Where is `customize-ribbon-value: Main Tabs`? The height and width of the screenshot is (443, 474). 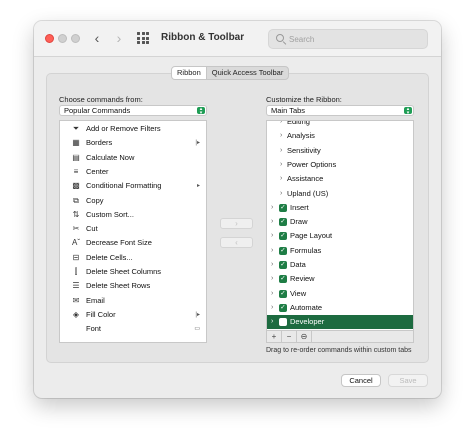
customize-ribbon-value: Main Tabs is located at coordinates (288, 110).